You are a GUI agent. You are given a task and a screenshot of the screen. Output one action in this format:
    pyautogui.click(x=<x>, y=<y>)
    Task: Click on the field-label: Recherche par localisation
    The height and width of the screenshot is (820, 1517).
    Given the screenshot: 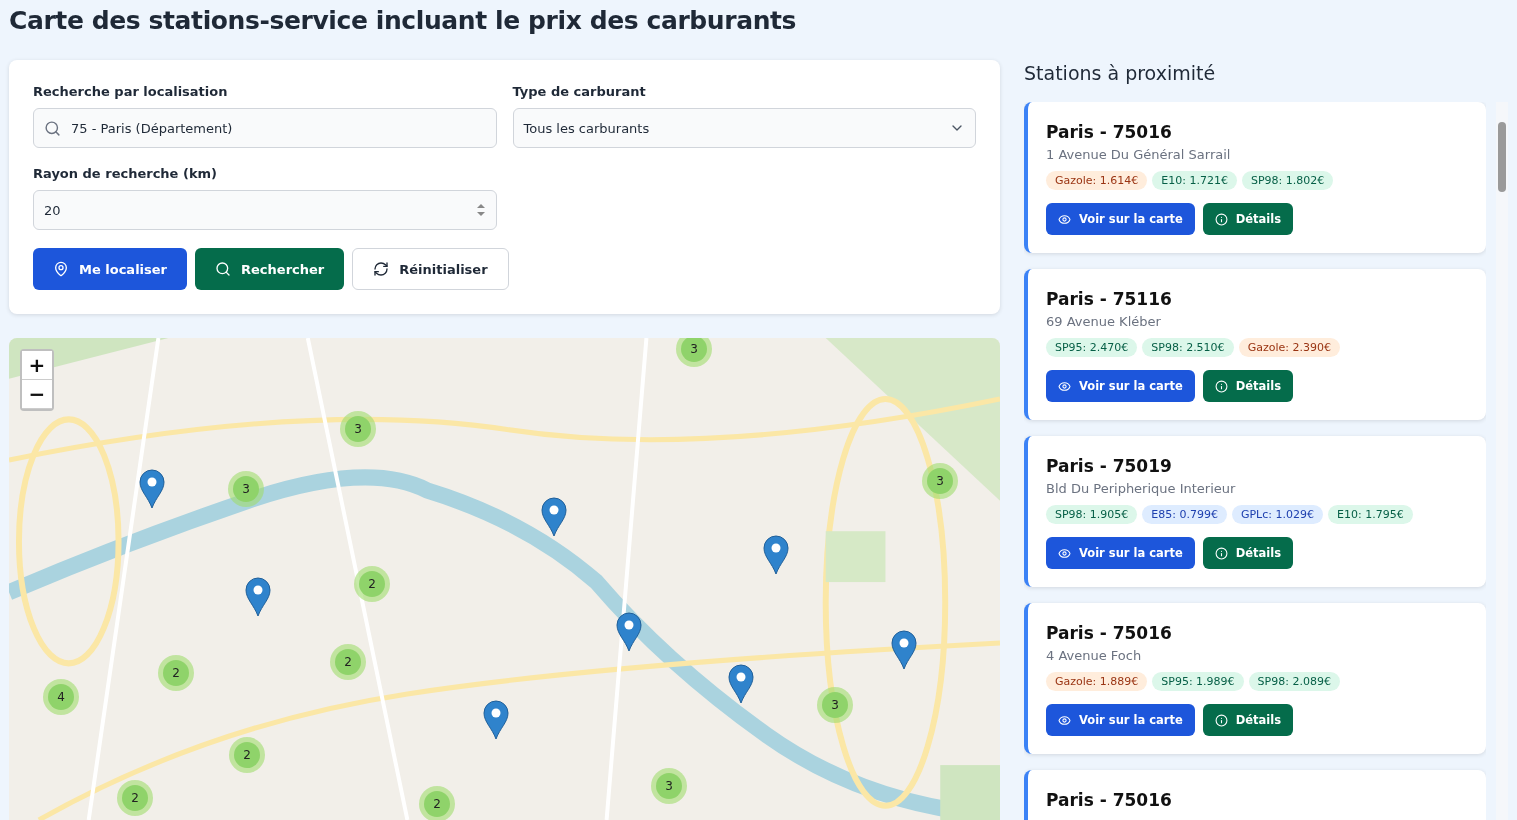 What is the action you would take?
    pyautogui.click(x=131, y=91)
    